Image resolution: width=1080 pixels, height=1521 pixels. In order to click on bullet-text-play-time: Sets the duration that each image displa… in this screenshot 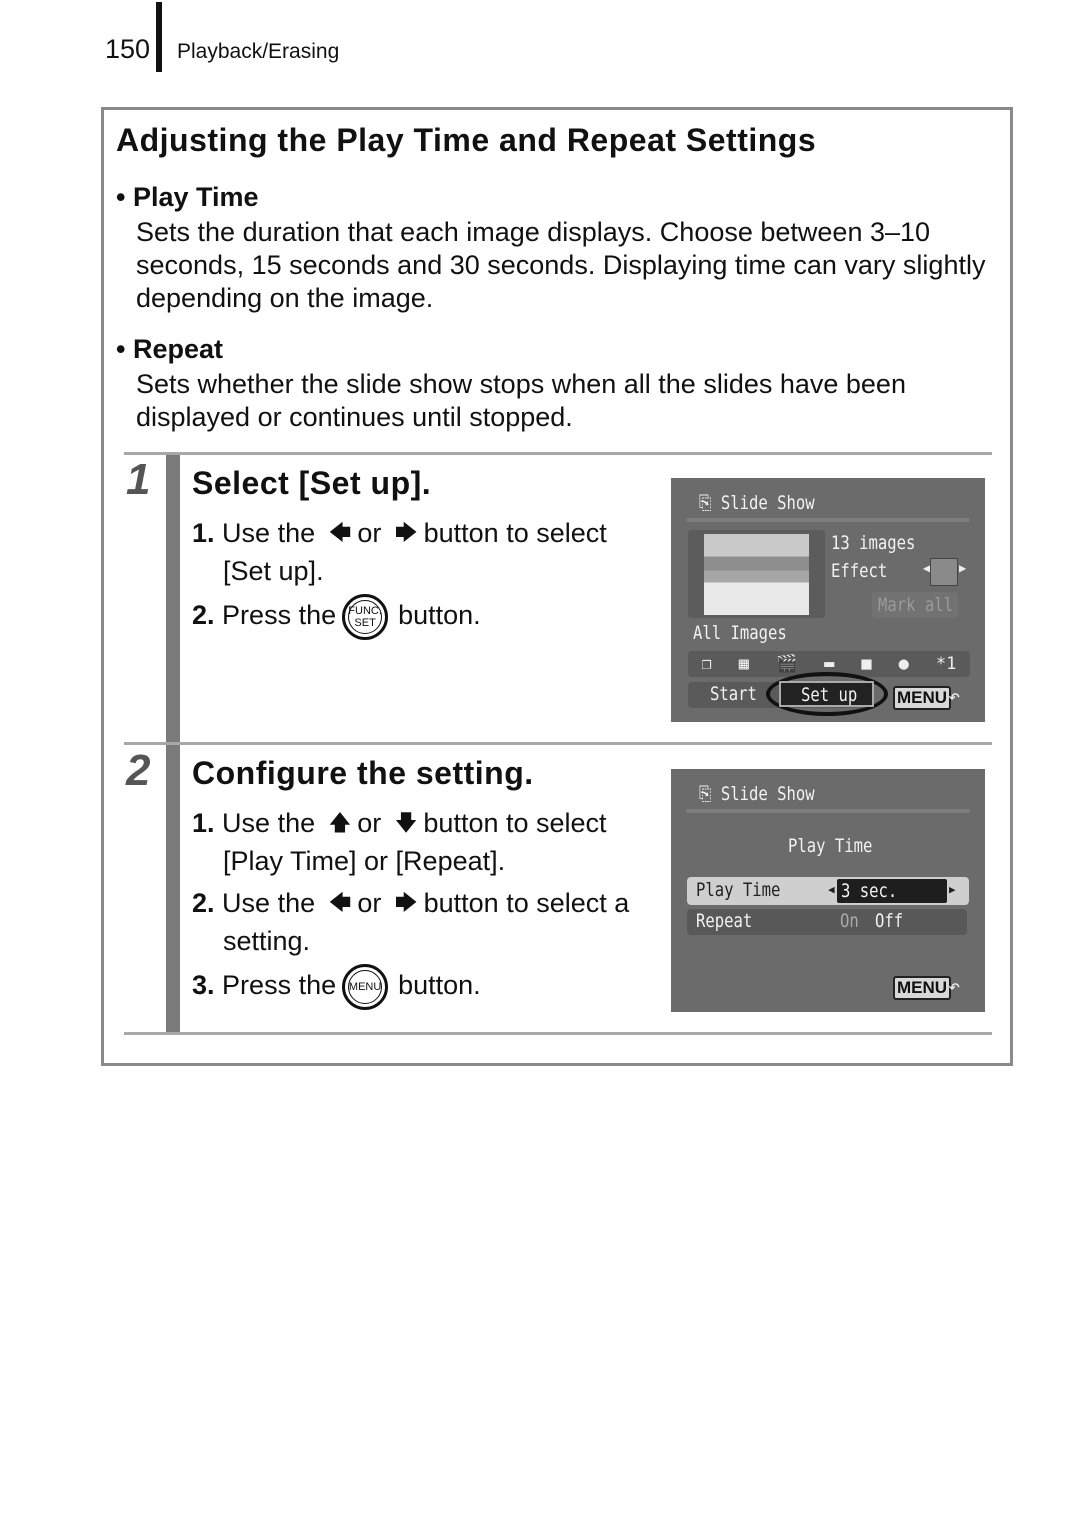, I will do `click(561, 265)`.